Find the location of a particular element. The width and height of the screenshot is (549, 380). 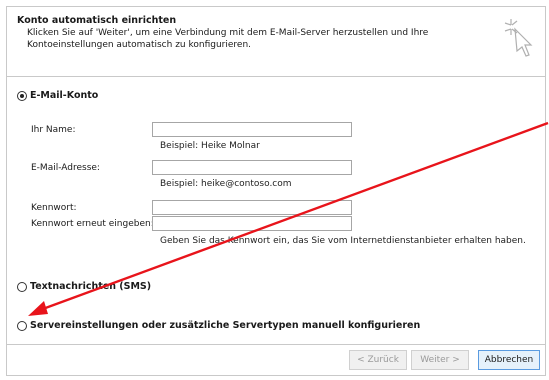

header-title: Konto automatisch einrichten is located at coordinates (97, 20).